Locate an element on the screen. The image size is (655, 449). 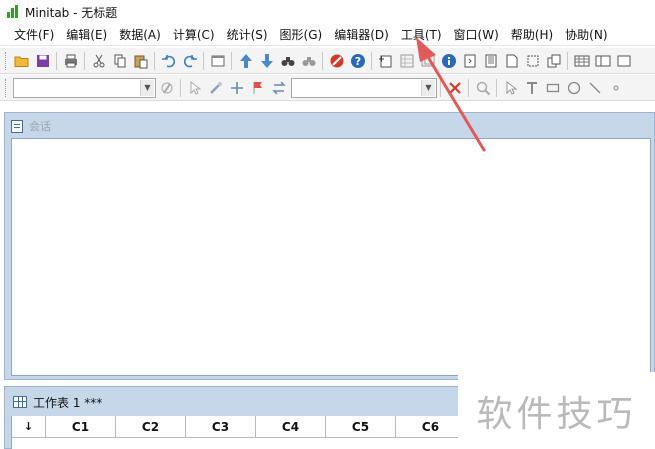
save-icon is located at coordinates (42, 60).